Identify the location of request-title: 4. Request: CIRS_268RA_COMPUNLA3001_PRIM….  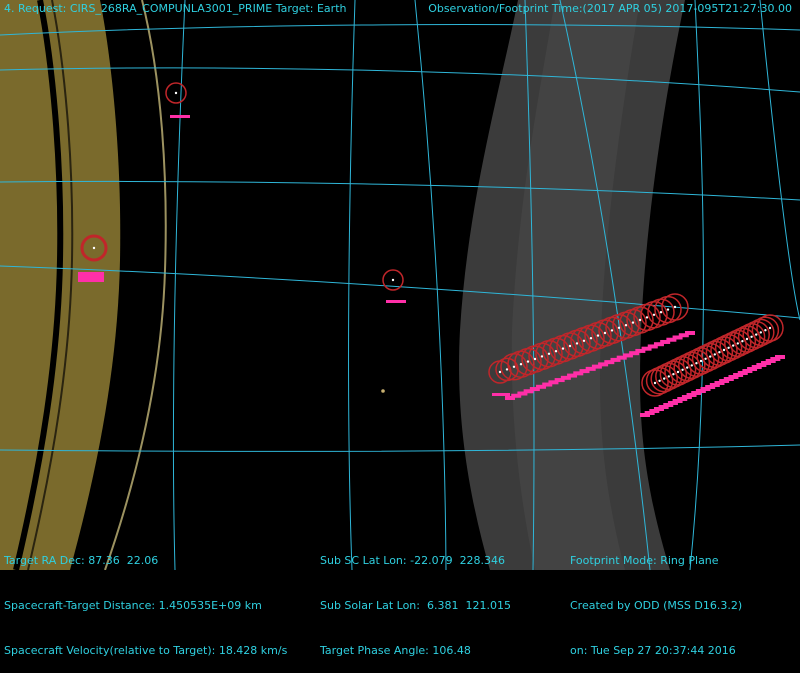
(175, 8).